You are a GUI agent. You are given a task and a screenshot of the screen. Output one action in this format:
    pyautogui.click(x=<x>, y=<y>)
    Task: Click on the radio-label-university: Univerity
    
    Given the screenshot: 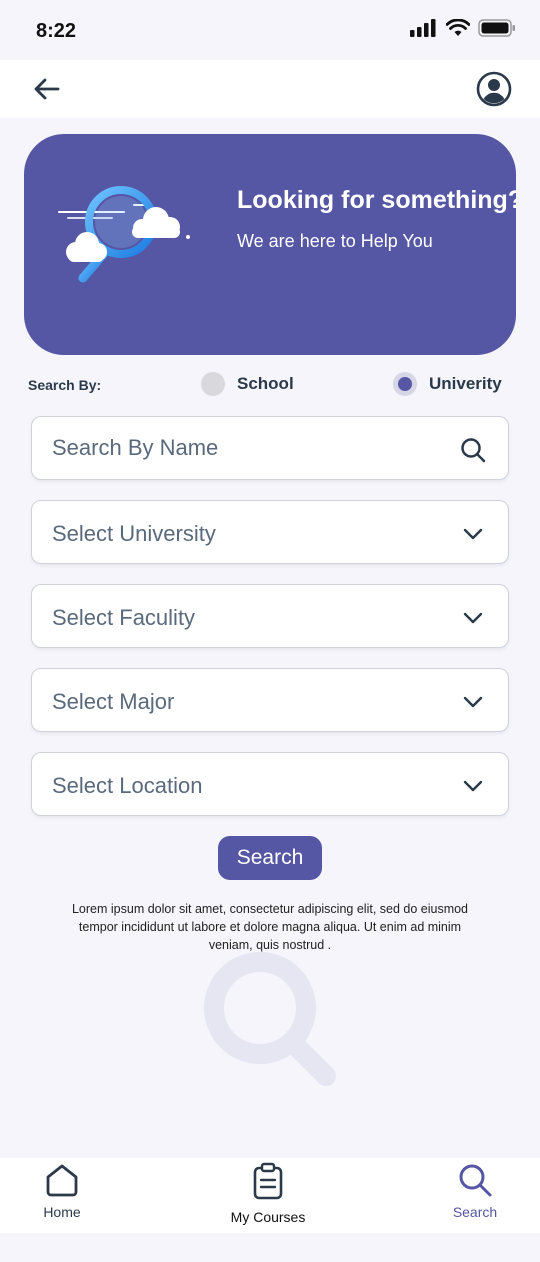 What is the action you would take?
    pyautogui.click(x=465, y=383)
    